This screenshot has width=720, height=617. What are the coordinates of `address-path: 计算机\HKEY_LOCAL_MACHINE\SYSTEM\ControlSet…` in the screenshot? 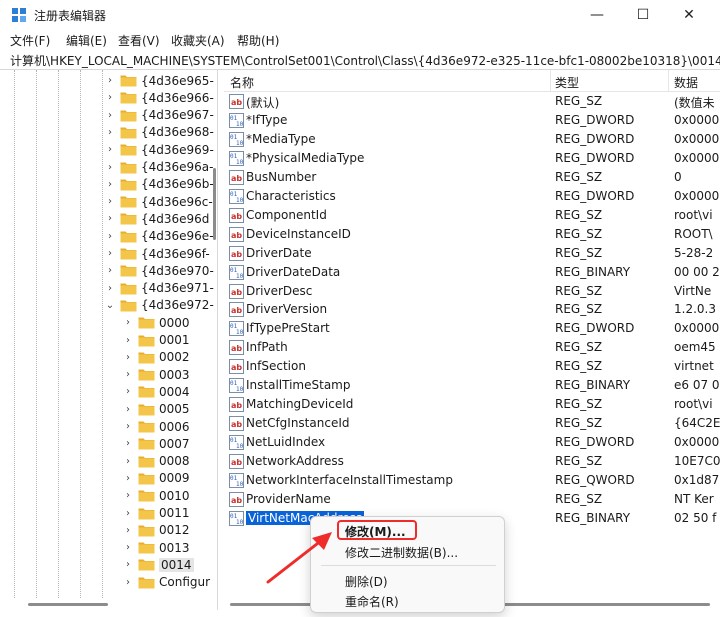 It's located at (365, 60).